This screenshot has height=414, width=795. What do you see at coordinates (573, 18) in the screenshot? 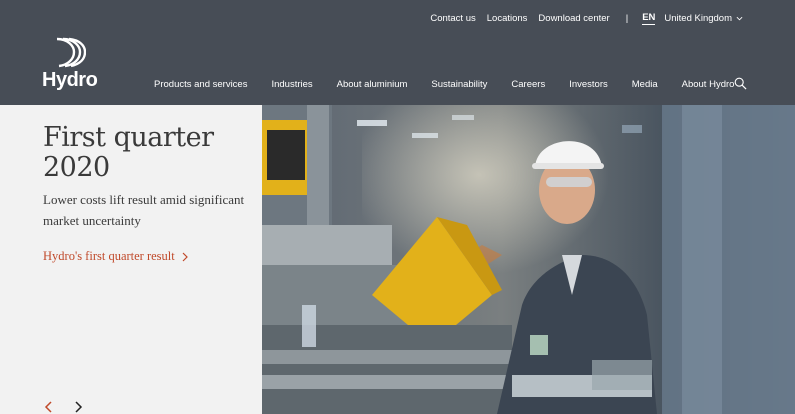
I see `download-center-link: Download center` at bounding box center [573, 18].